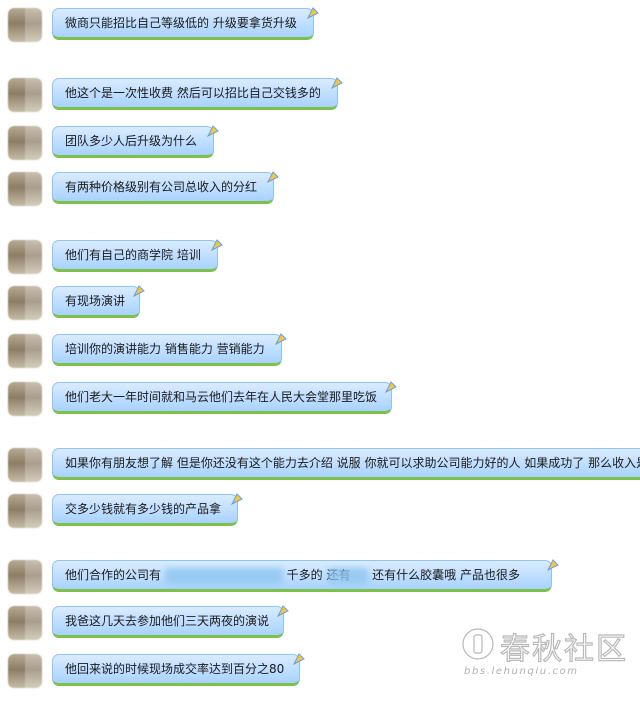 This screenshot has width=640, height=705. I want to click on message-bubble: 他这个是一次性收费 然后可以招比自己交钱多的, so click(195, 94).